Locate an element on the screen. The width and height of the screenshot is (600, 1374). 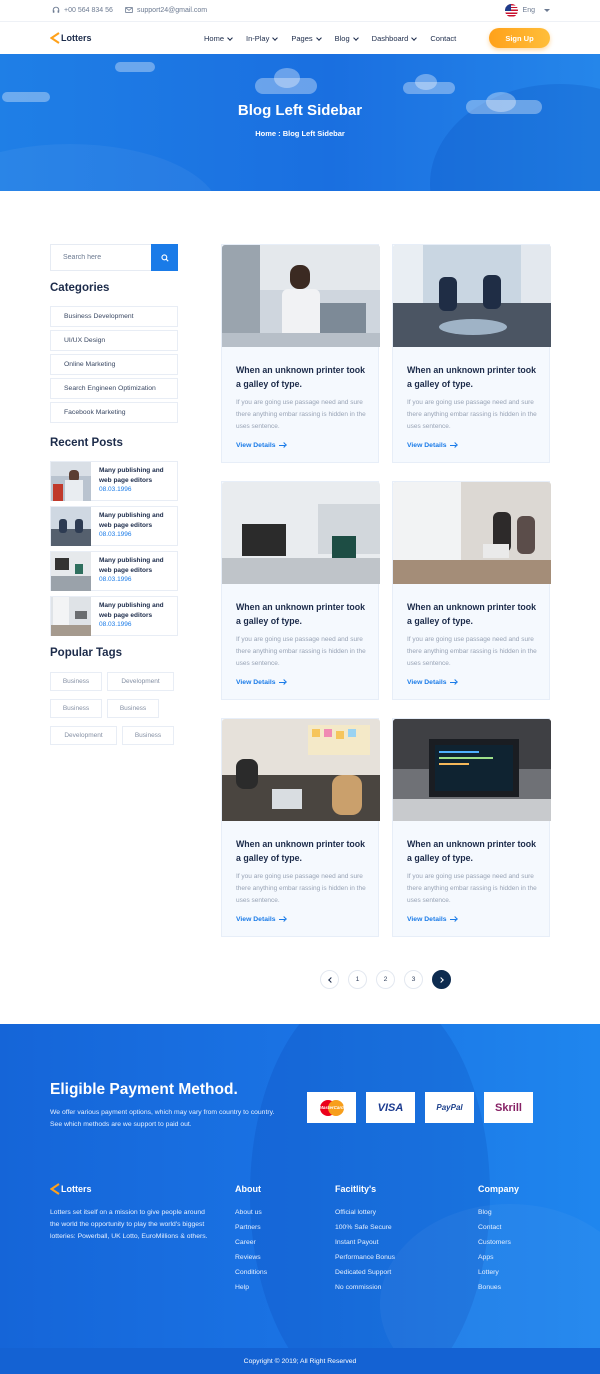
email-address: support24@gmail.com is located at coordinates (172, 10).